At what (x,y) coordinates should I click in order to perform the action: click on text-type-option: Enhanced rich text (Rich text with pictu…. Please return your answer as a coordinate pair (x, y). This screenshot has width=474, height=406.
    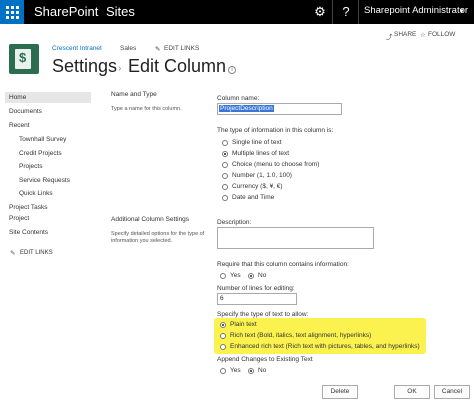
    Looking at the image, I should click on (320, 346).